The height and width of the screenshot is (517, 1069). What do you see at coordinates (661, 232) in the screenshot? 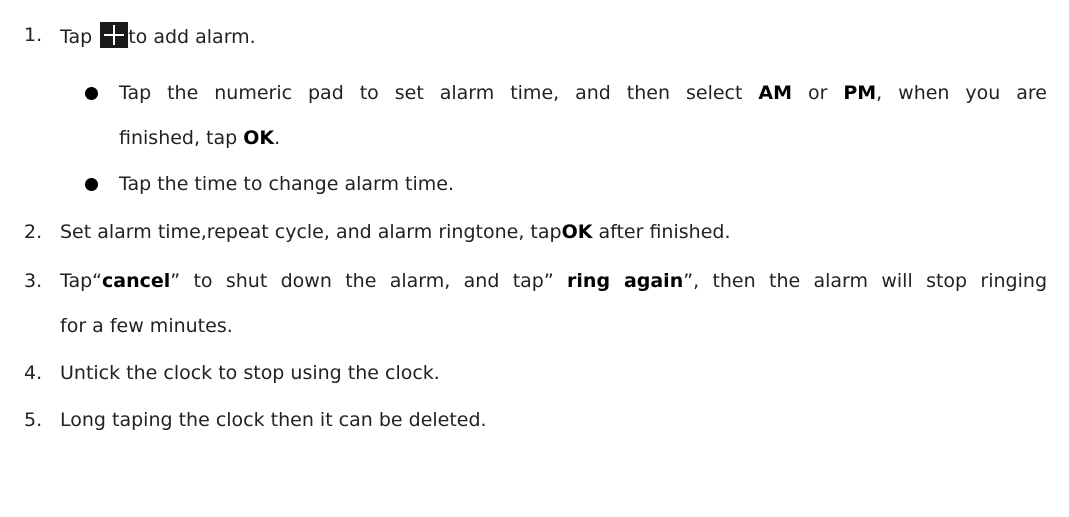
I see `step-2-text-b: after finished.` at bounding box center [661, 232].